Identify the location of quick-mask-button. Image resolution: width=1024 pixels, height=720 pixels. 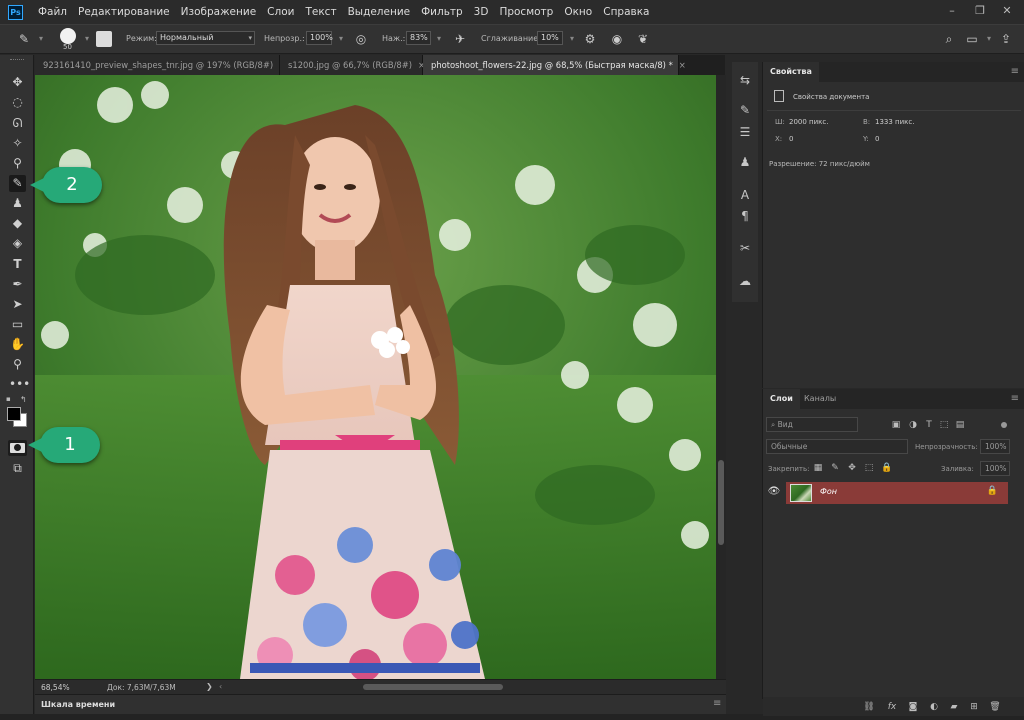
(17, 448).